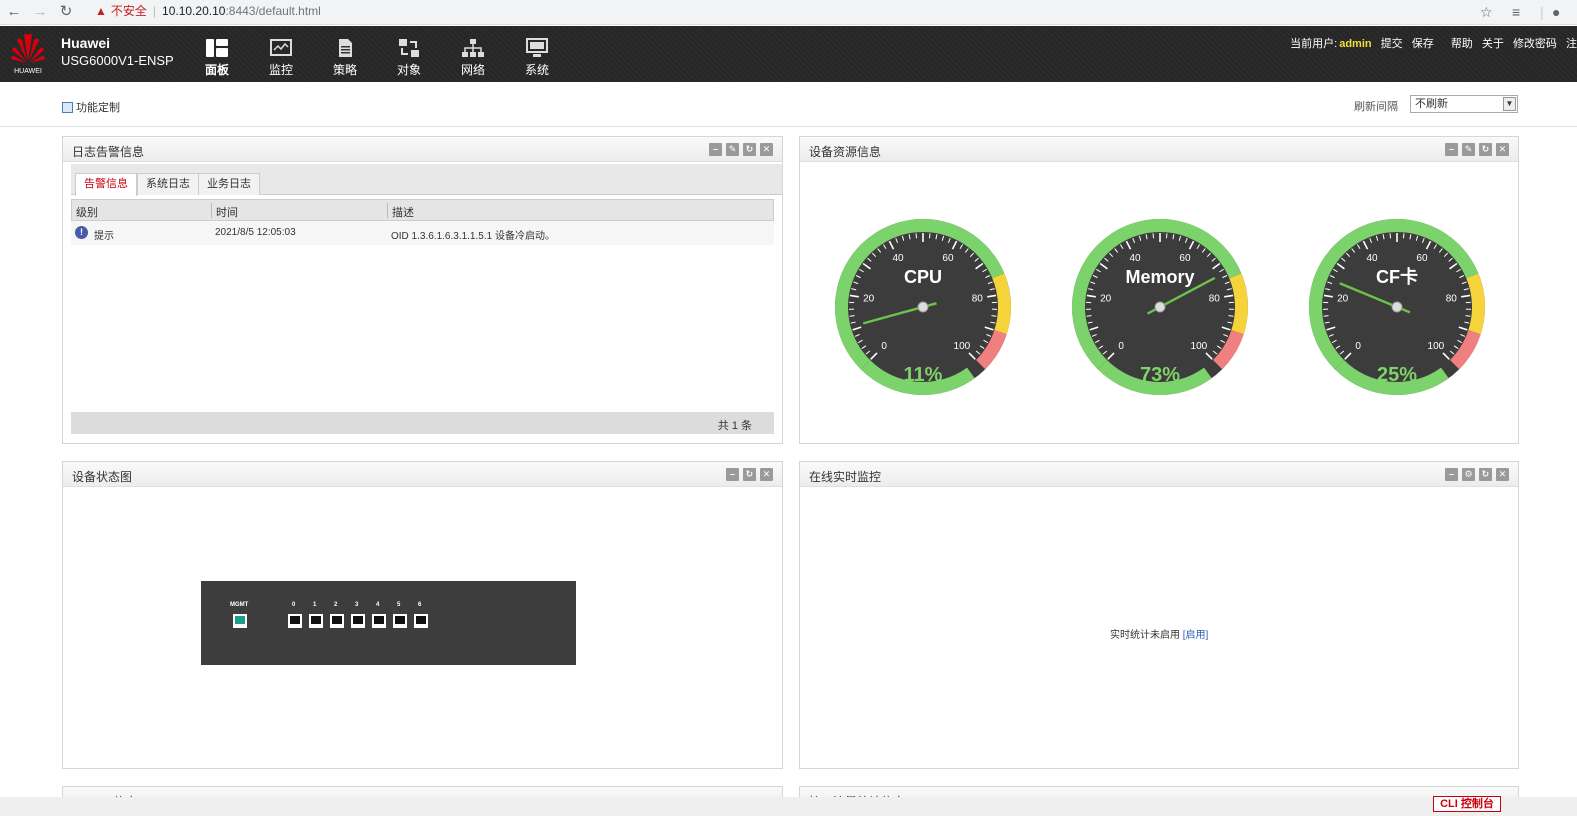  Describe the element at coordinates (1106, 298) in the screenshot. I see `gauge-tick-label: 20` at that location.